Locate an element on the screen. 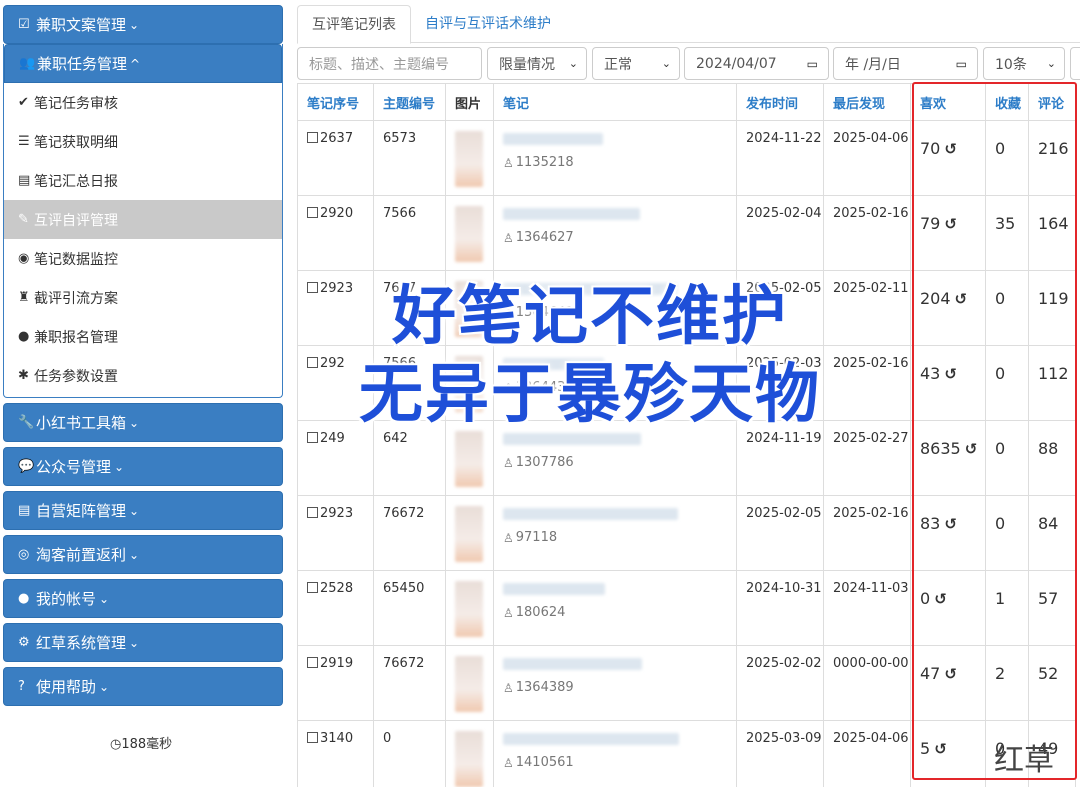  tab-script-maintenance: 自评与互评话术维护 is located at coordinates (488, 23).